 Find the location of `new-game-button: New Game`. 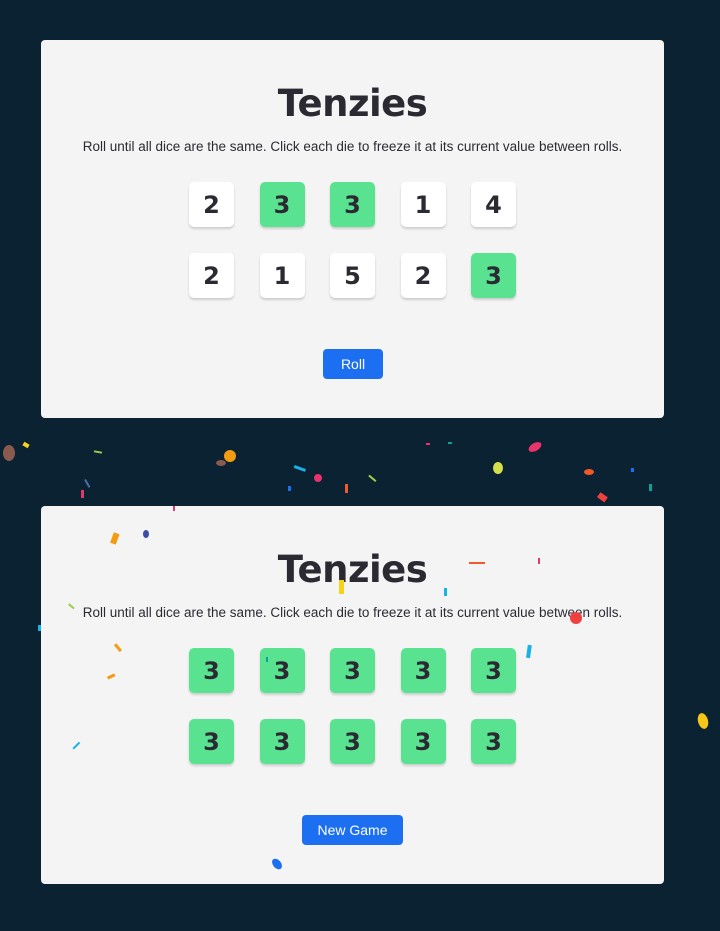

new-game-button: New Game is located at coordinates (352, 830).